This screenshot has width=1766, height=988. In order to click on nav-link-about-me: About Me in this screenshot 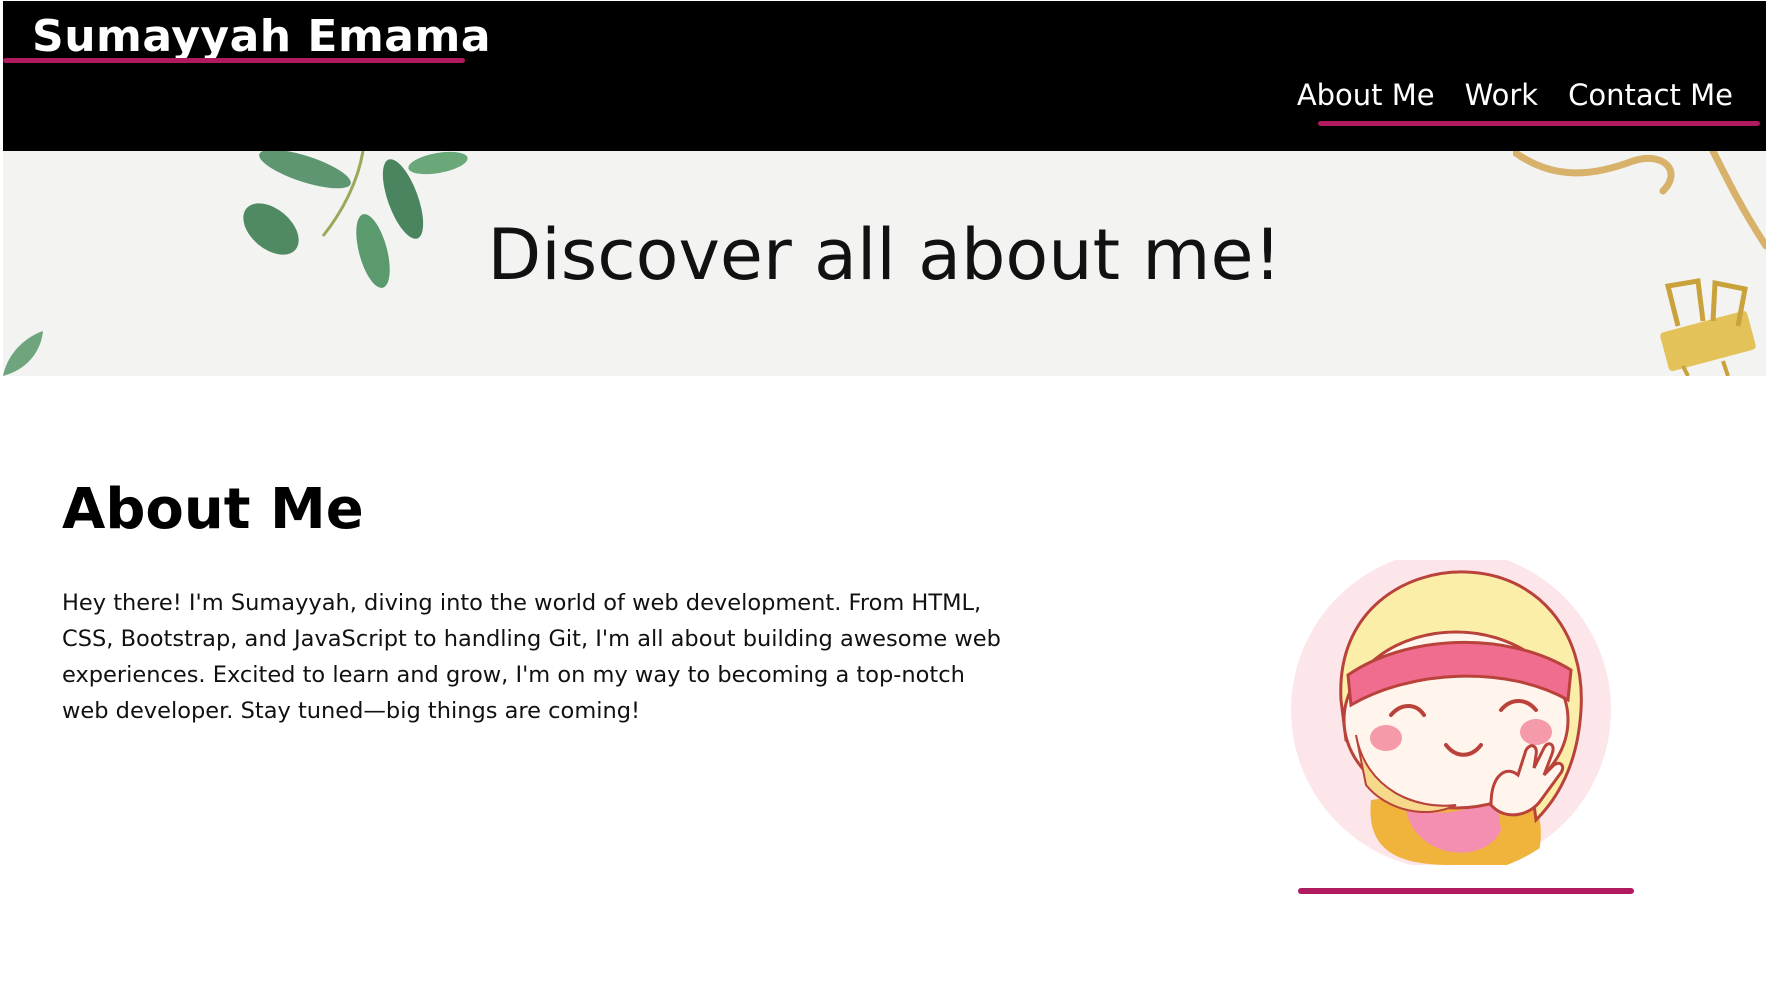, I will do `click(1366, 95)`.